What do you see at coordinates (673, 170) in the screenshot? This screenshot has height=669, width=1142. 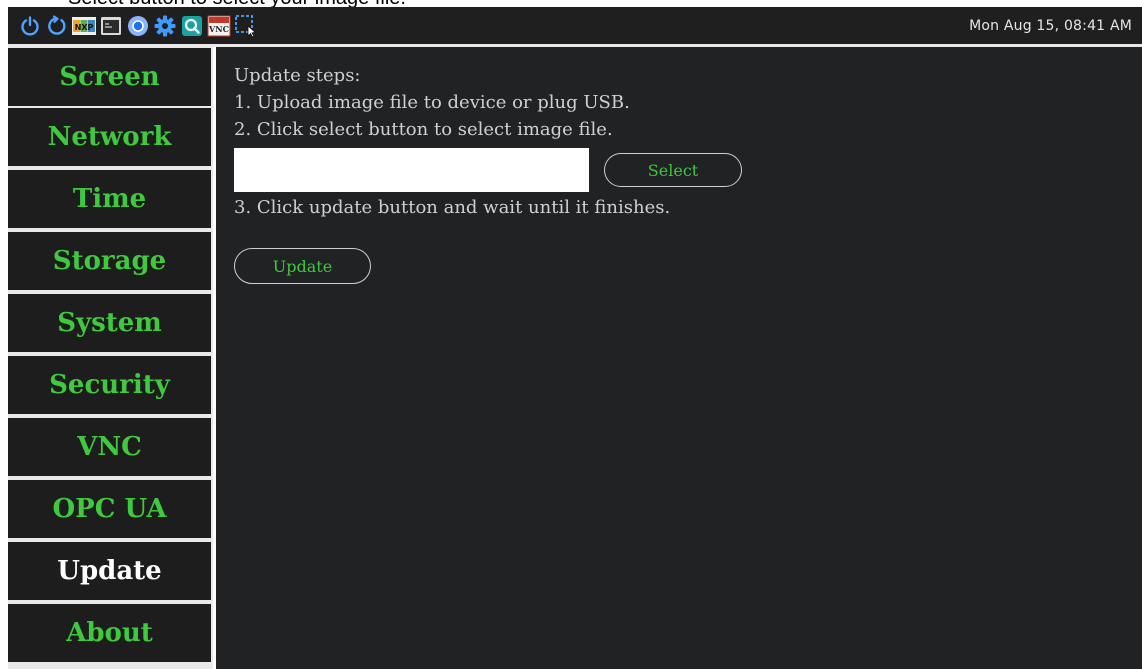 I see `select-button: Select` at bounding box center [673, 170].